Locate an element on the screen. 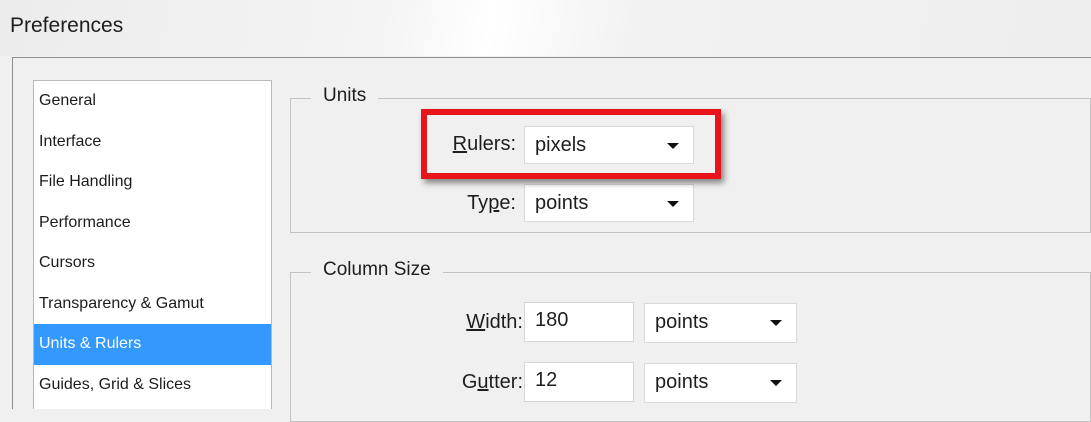 The width and height of the screenshot is (1091, 422). nav-item-performance: Performance is located at coordinates (152, 223).